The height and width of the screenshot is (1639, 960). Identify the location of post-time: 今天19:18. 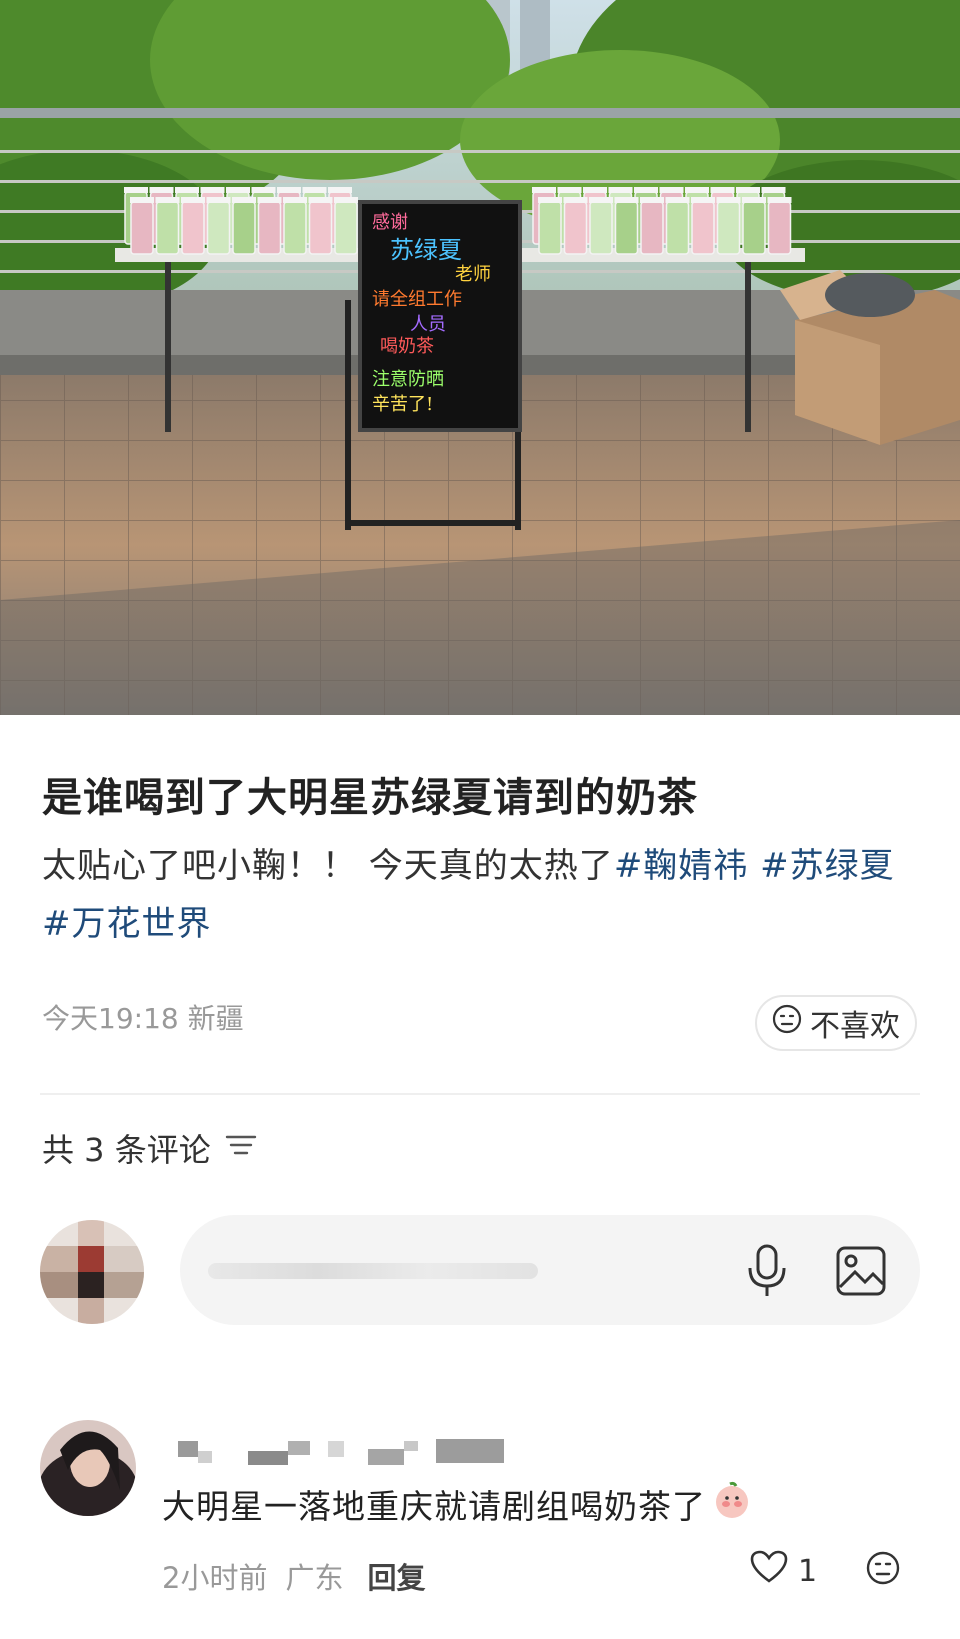
(110, 1018).